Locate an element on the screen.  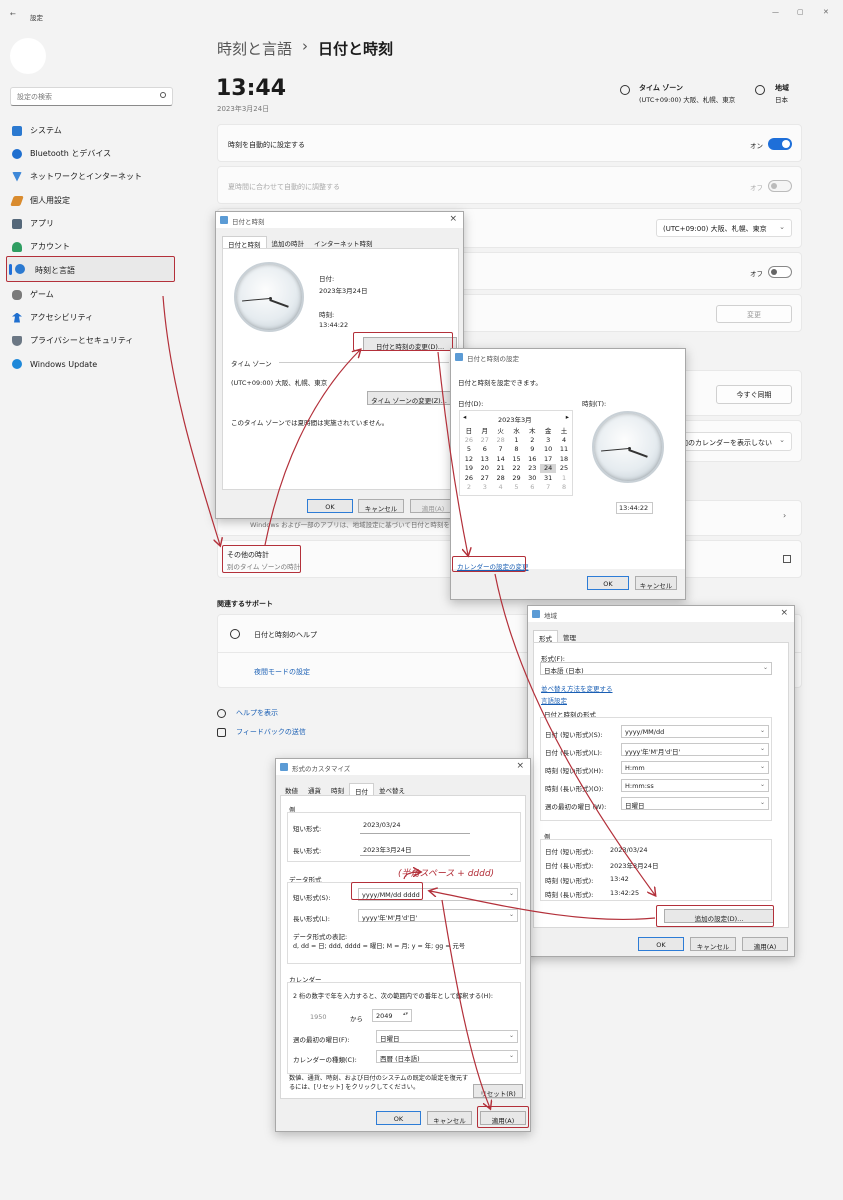
arrow-additional-settings-to-short-format is located at coordinates (543, 906).